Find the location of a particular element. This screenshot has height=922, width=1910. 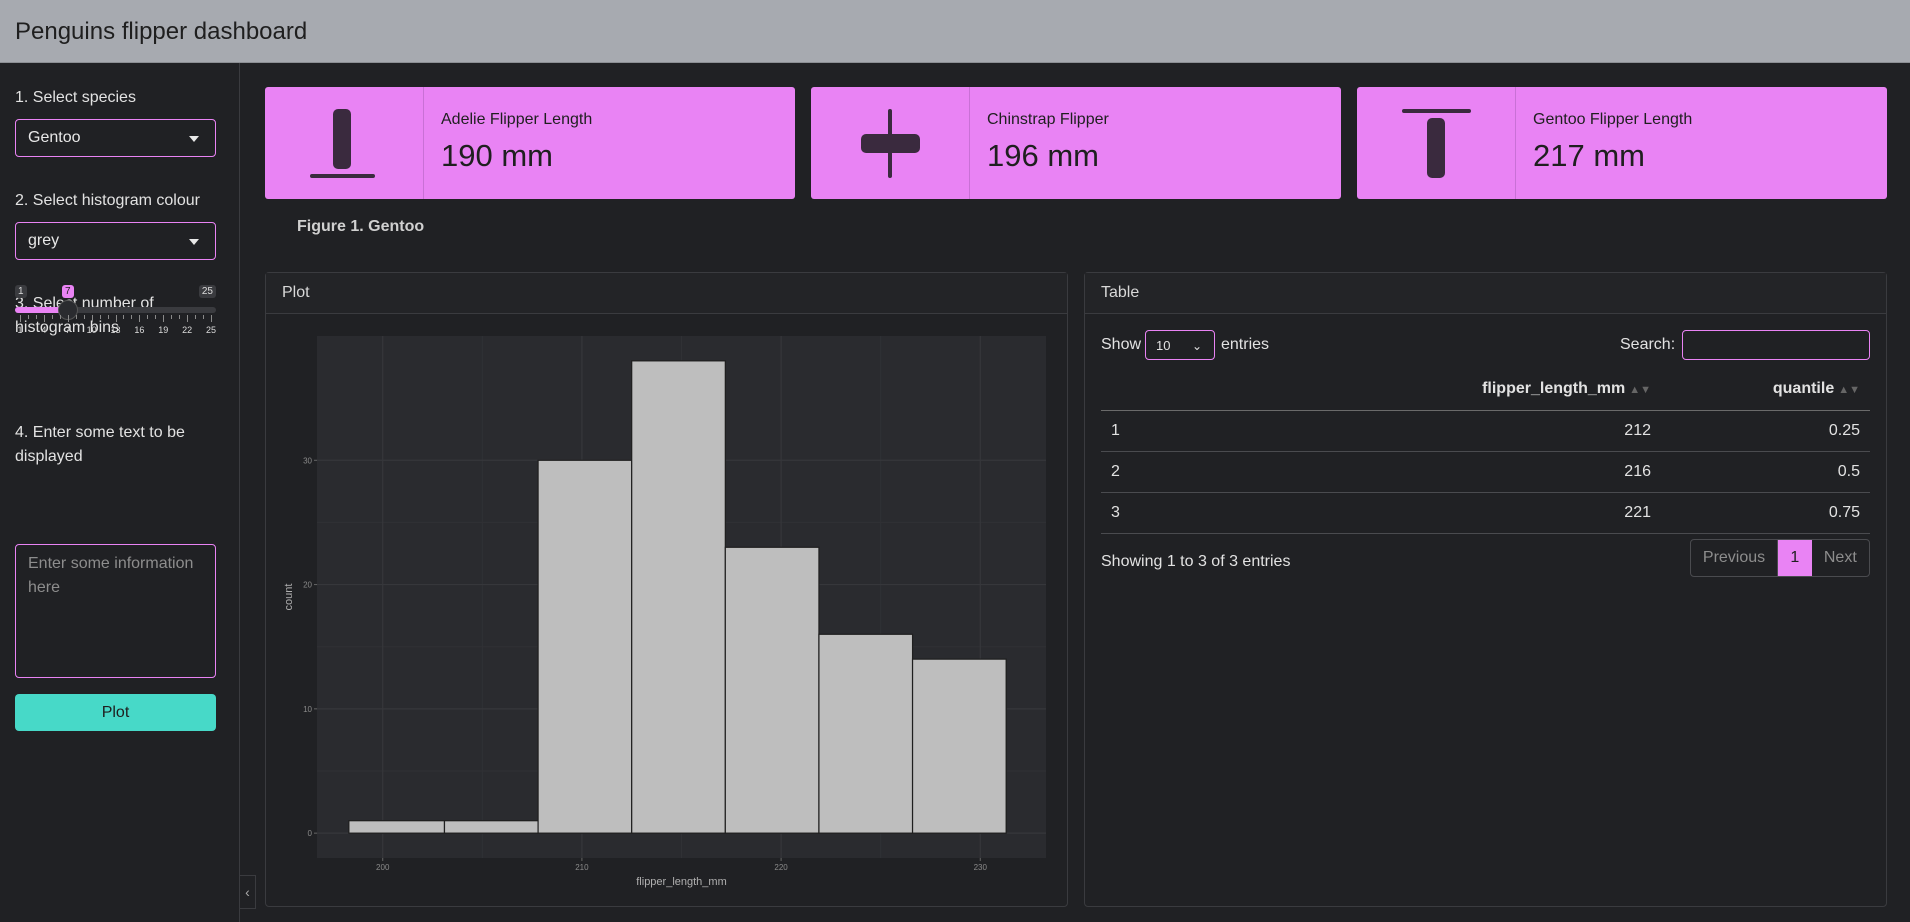

table-info: Showing 1 to 3 of 3 entries is located at coordinates (1196, 561).